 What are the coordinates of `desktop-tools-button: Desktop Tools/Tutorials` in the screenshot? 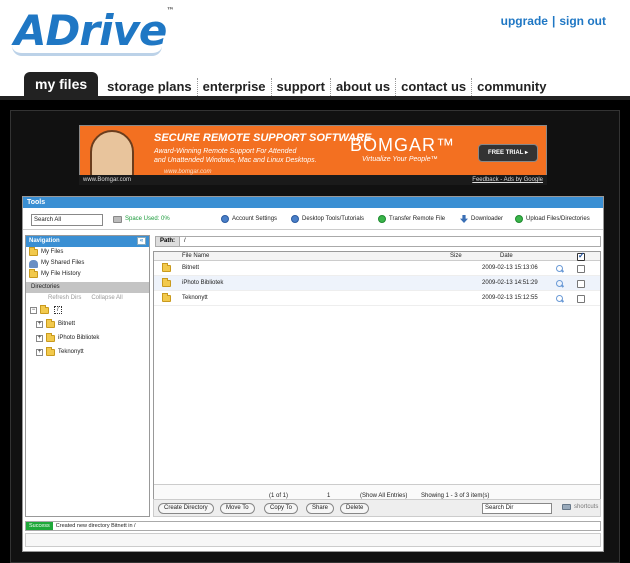 It's located at (327, 219).